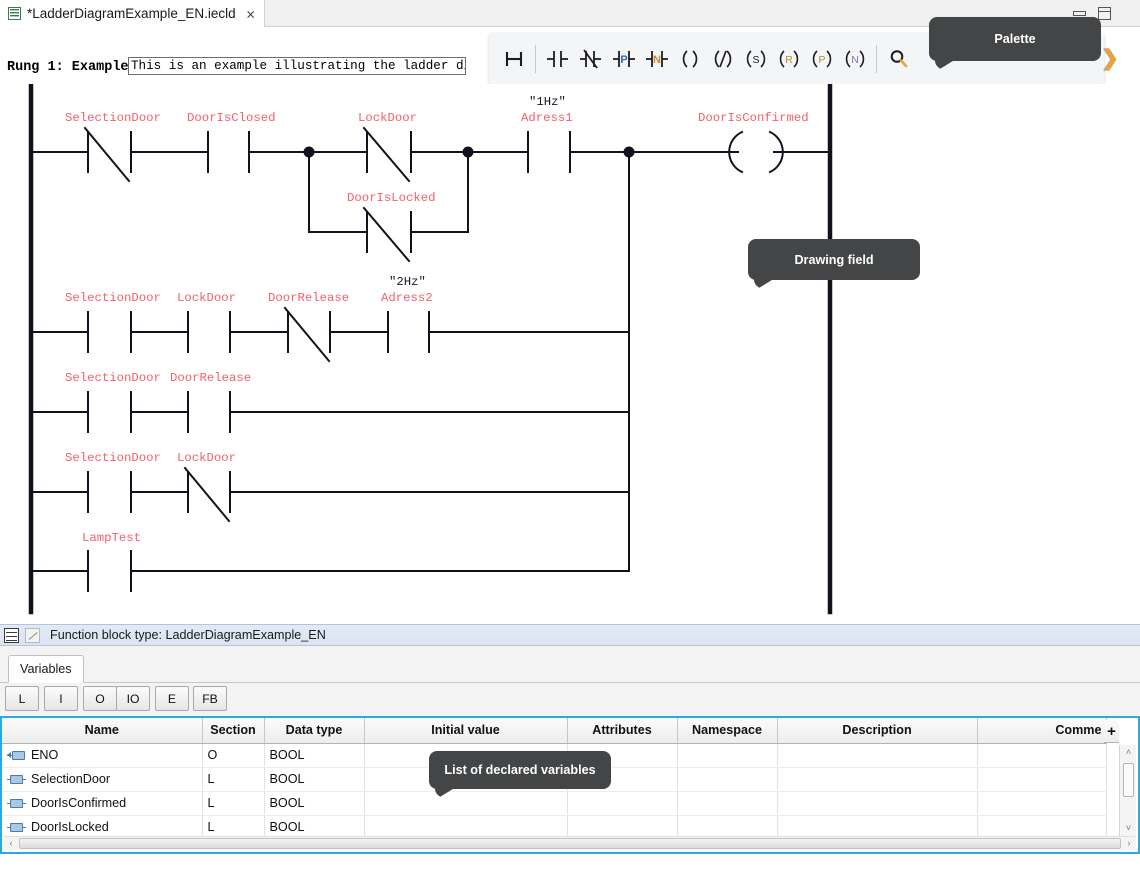 The image size is (1140, 871). I want to click on table-vertical-scrollbar: ˄ ˅, so click(1127, 790).